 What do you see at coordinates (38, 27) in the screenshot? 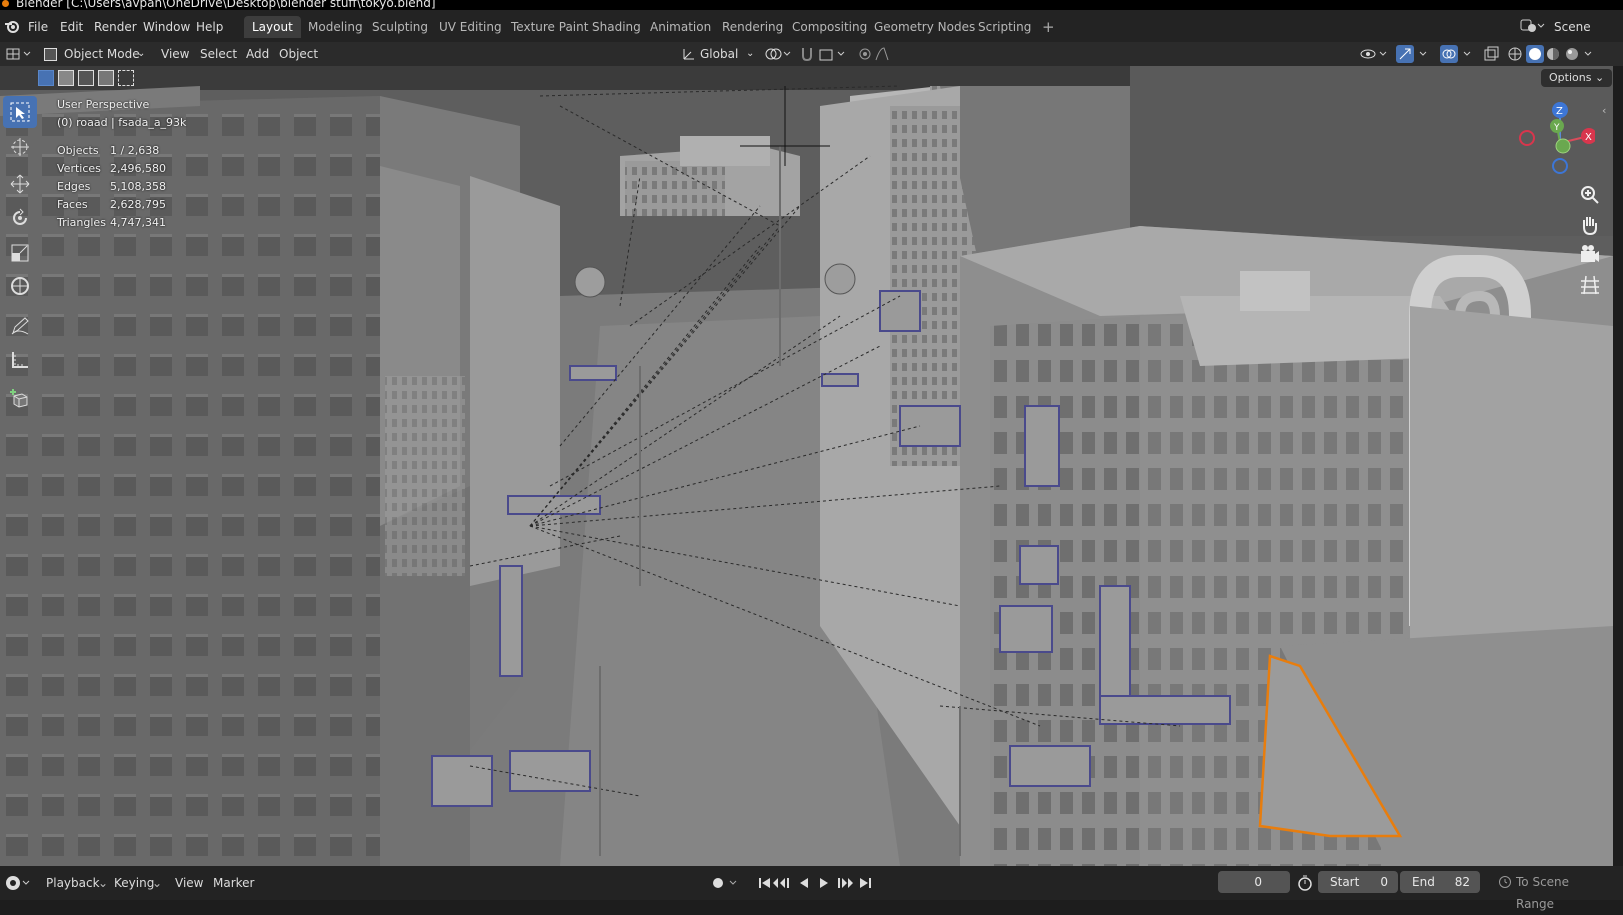
I see `menu-file: File` at bounding box center [38, 27].